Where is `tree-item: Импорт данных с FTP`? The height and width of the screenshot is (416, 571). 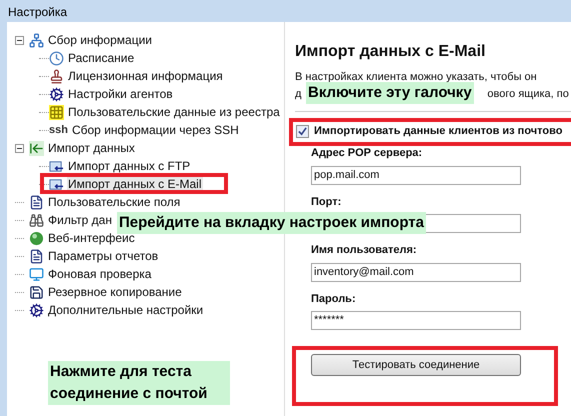
tree-item: Импорт данных с FTP is located at coordinates (129, 166).